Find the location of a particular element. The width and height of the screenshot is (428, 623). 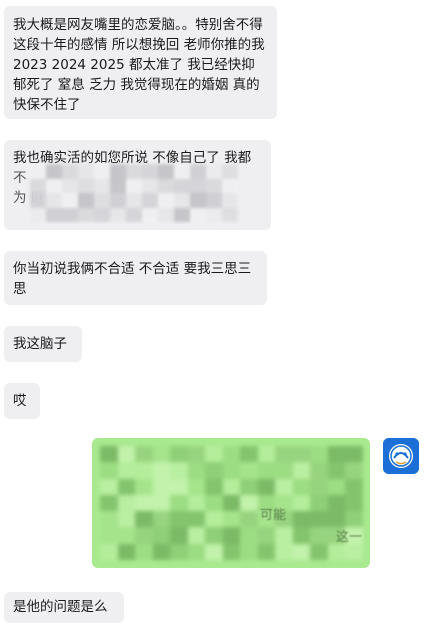

sent-message-redacted: 可能 这一 is located at coordinates (231, 503).